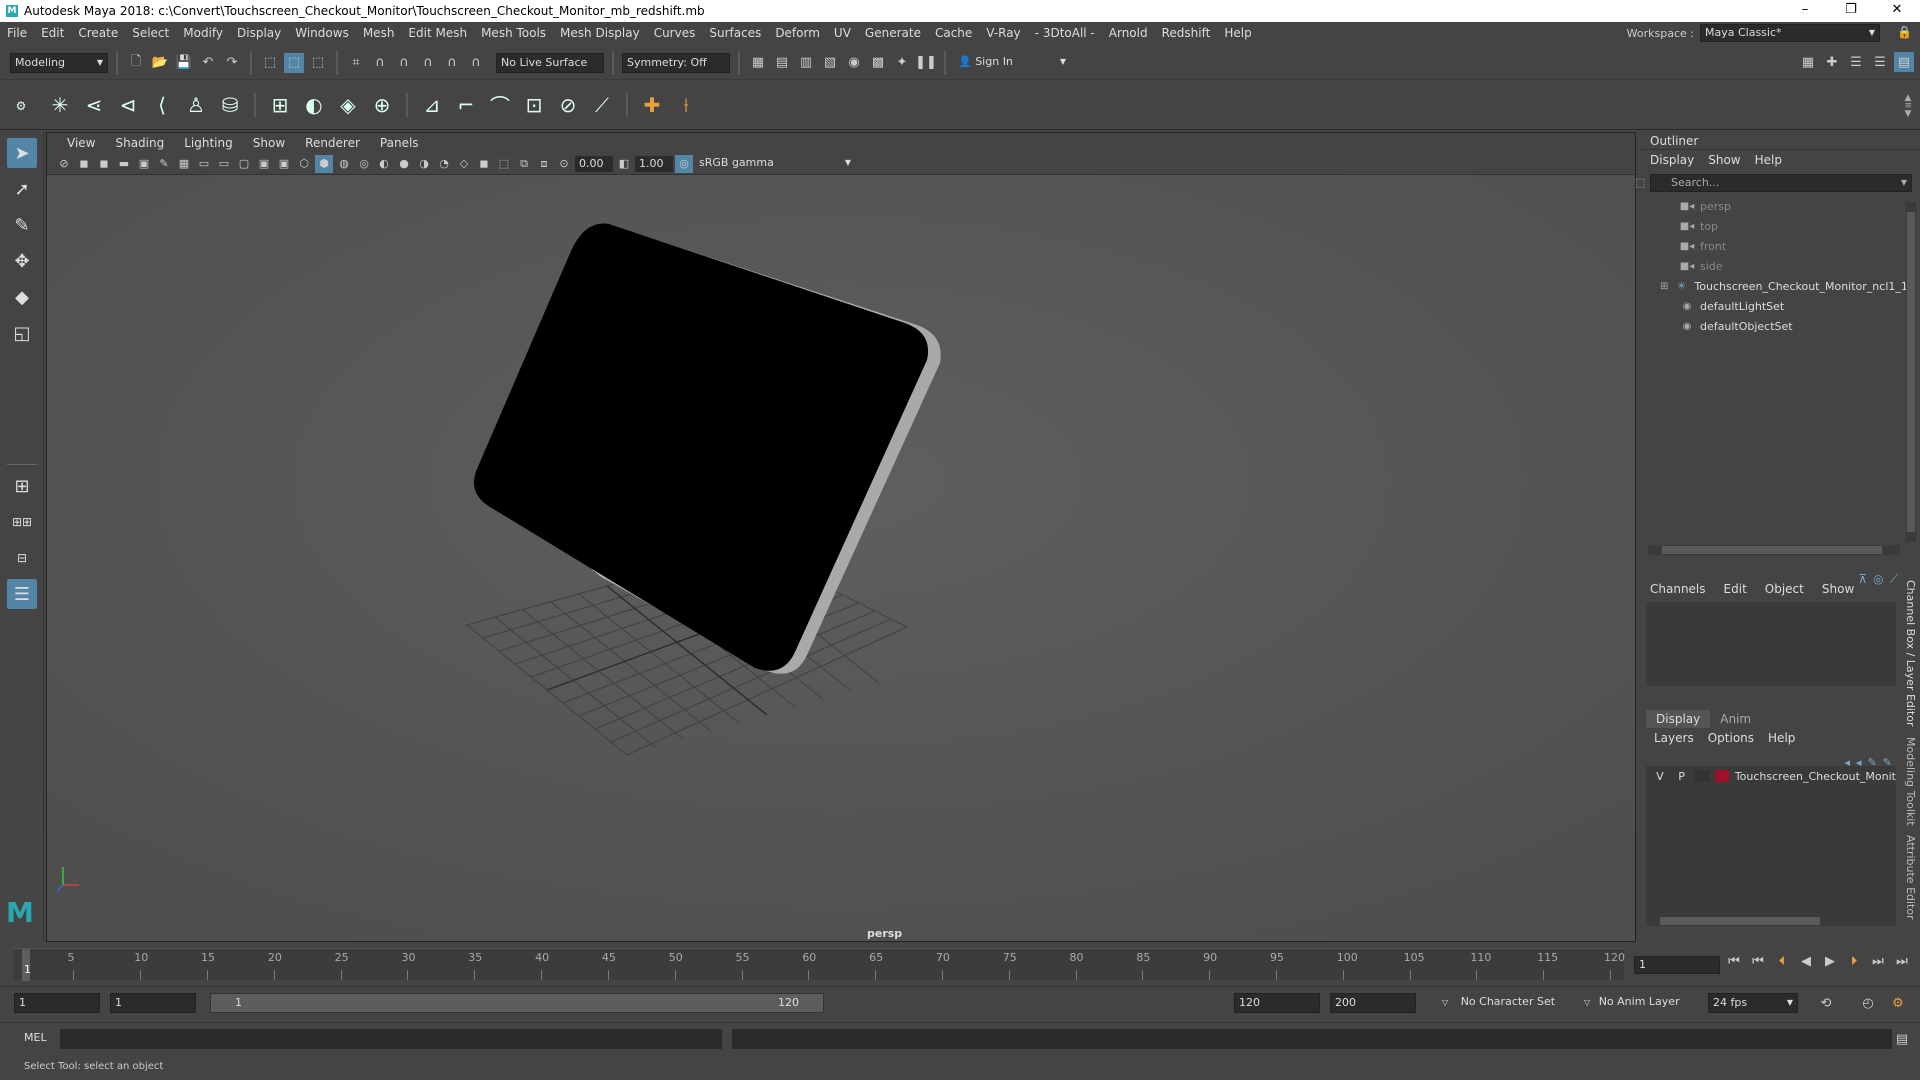 The width and height of the screenshot is (1920, 1080). What do you see at coordinates (1734, 961) in the screenshot?
I see `go-to-start-icon: ⏮` at bounding box center [1734, 961].